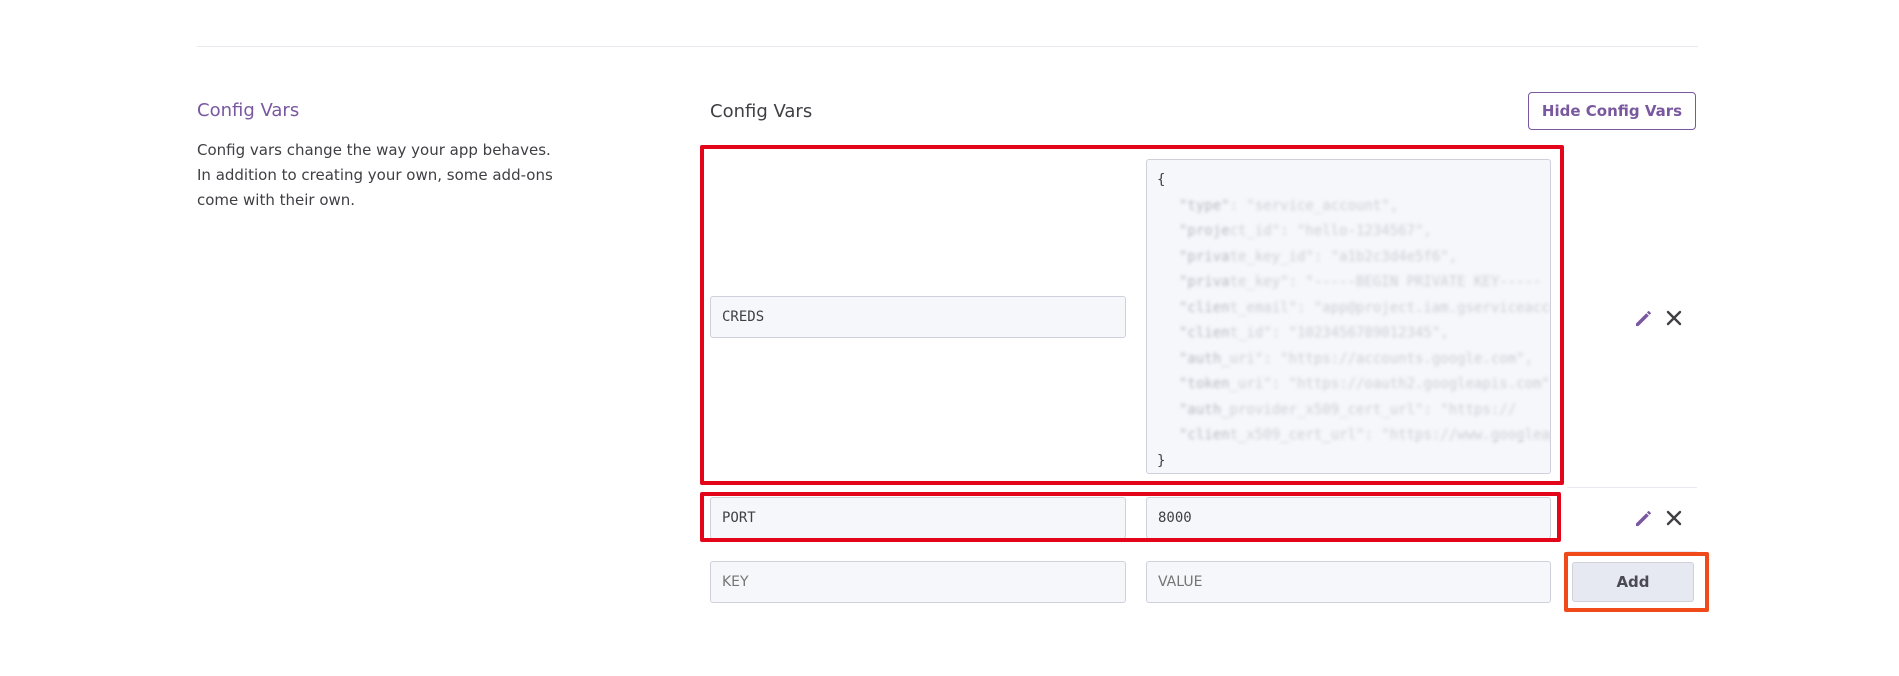 The width and height of the screenshot is (1899, 676). I want to click on section-divider, so click(947, 46).